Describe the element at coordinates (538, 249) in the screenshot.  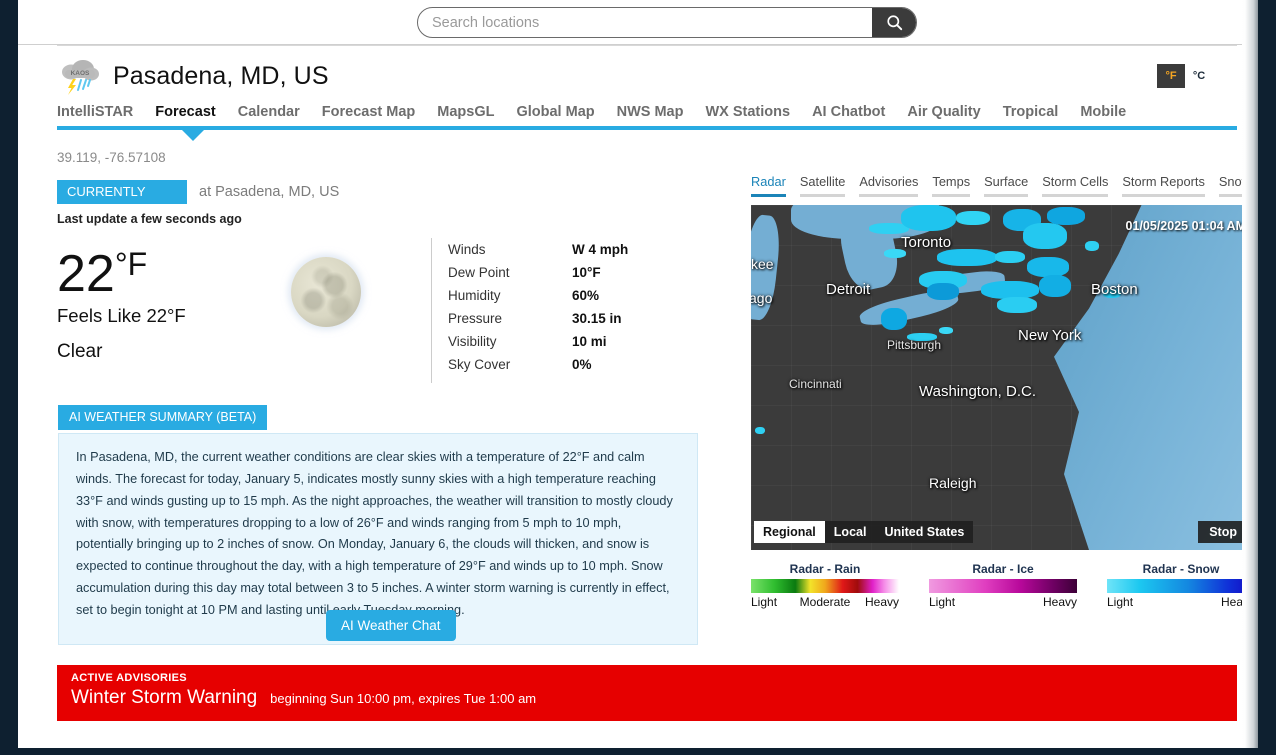
I see `detail-row-winds: Winds W 4 mph` at that location.